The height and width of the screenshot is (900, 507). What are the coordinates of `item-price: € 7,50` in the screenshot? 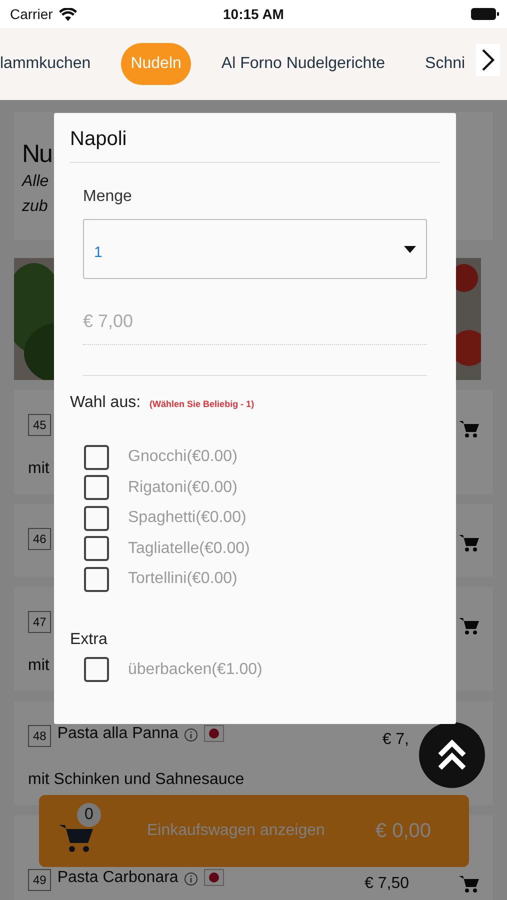 It's located at (386, 883).